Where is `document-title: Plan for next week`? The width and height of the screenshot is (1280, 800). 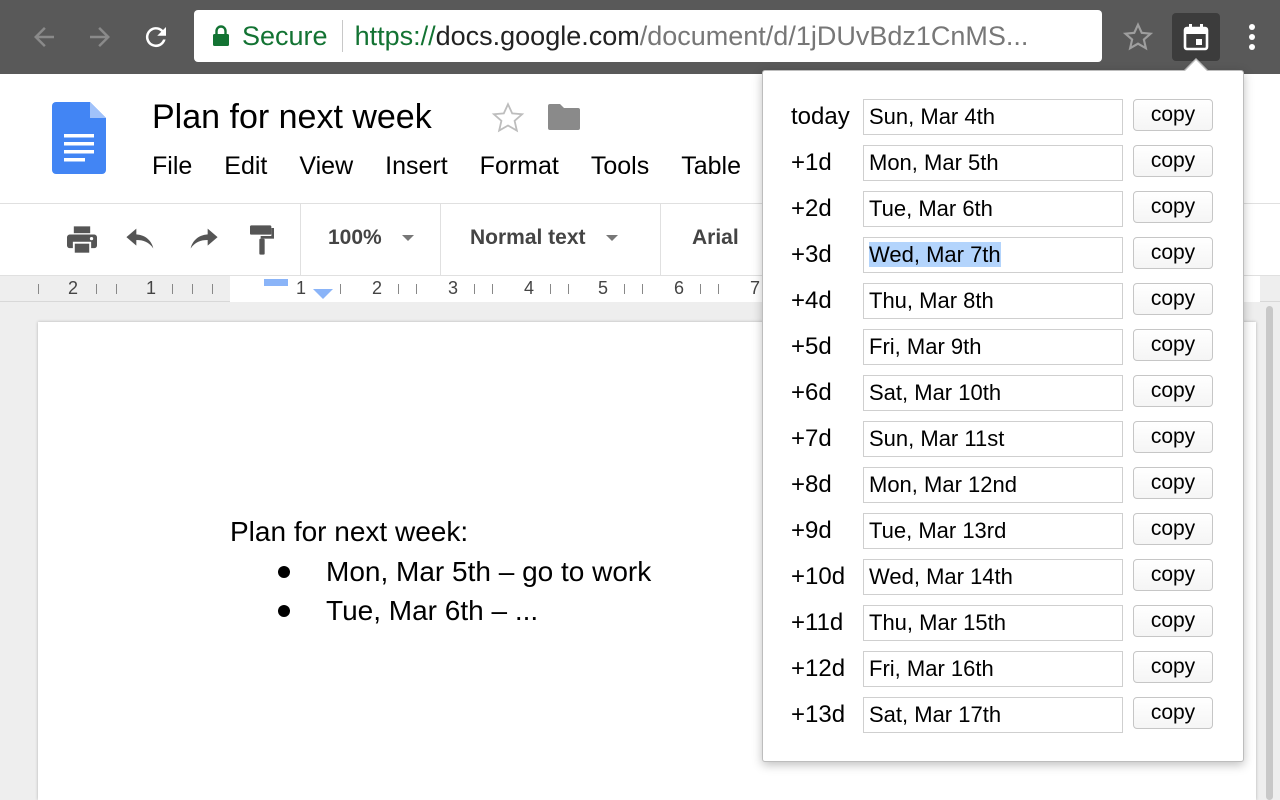 document-title: Plan for next week is located at coordinates (292, 117).